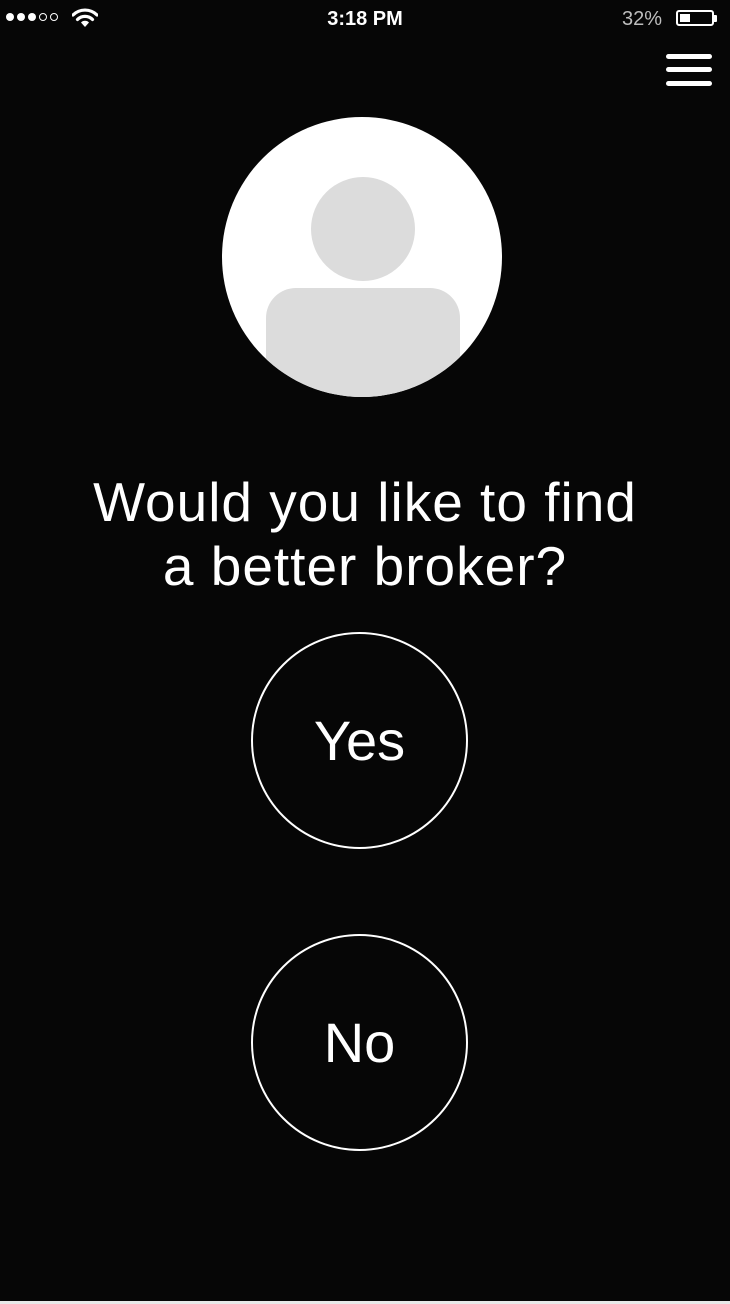  What do you see at coordinates (359, 1042) in the screenshot?
I see `no-button: No` at bounding box center [359, 1042].